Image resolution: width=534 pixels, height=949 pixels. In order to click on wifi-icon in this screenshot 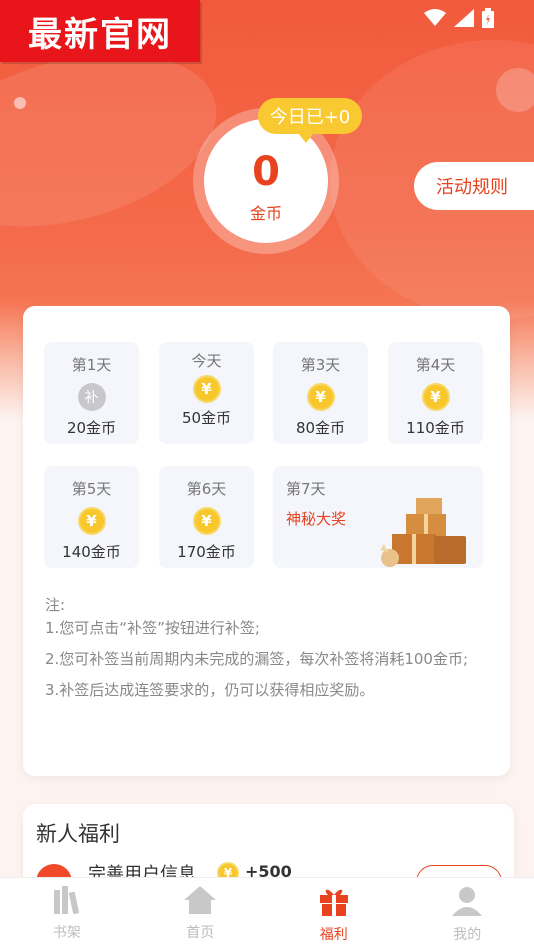, I will do `click(435, 20)`.